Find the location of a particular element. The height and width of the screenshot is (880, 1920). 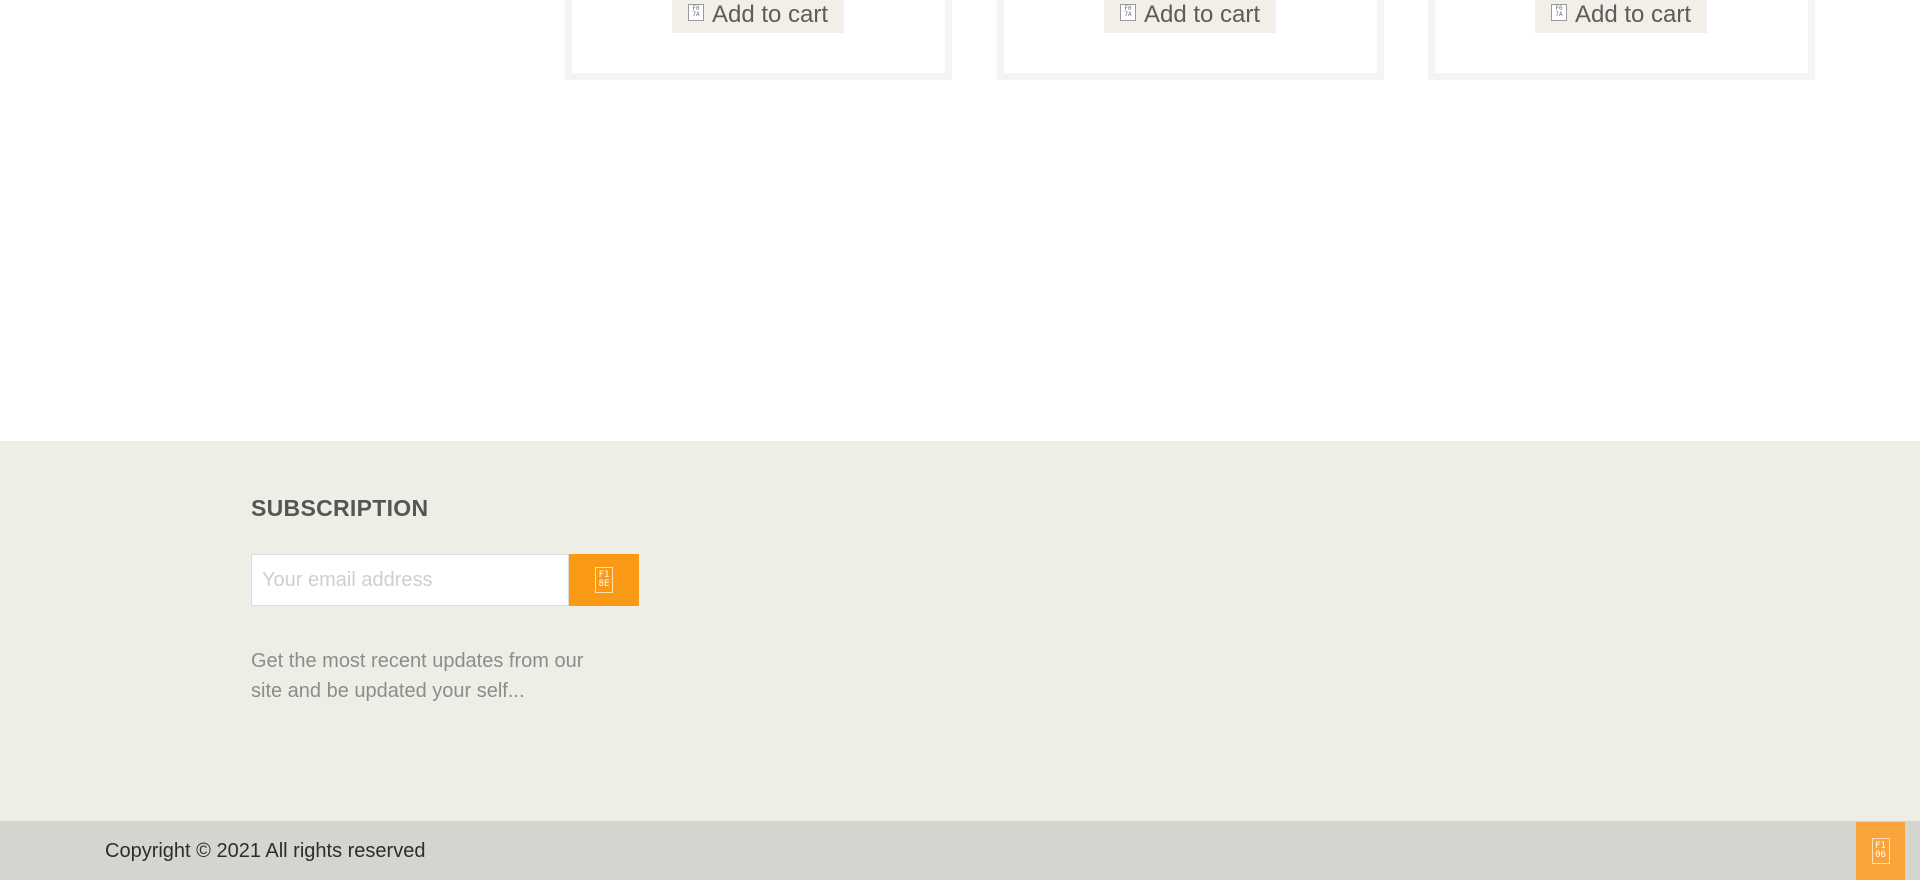

subscription-form: F1 8E is located at coordinates (445, 580).